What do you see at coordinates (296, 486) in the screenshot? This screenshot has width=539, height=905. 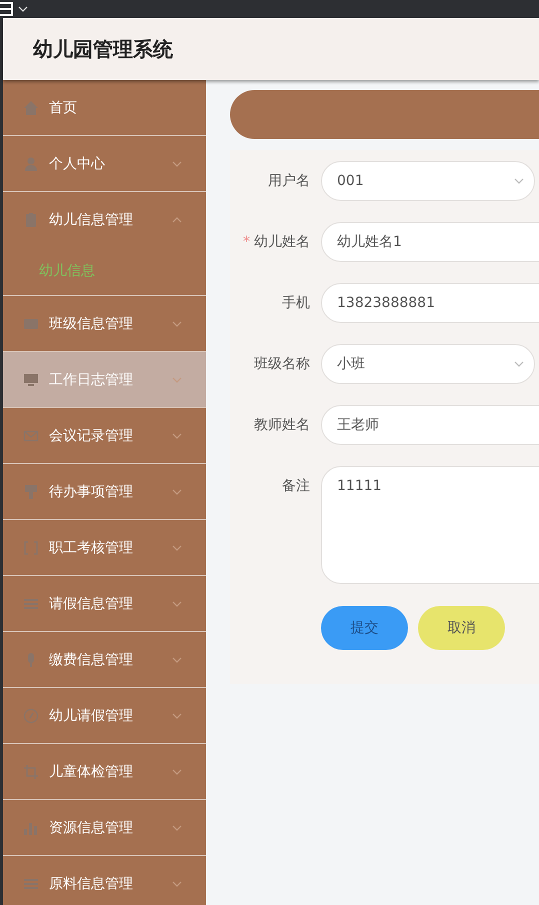 I see `field-label: 备注` at bounding box center [296, 486].